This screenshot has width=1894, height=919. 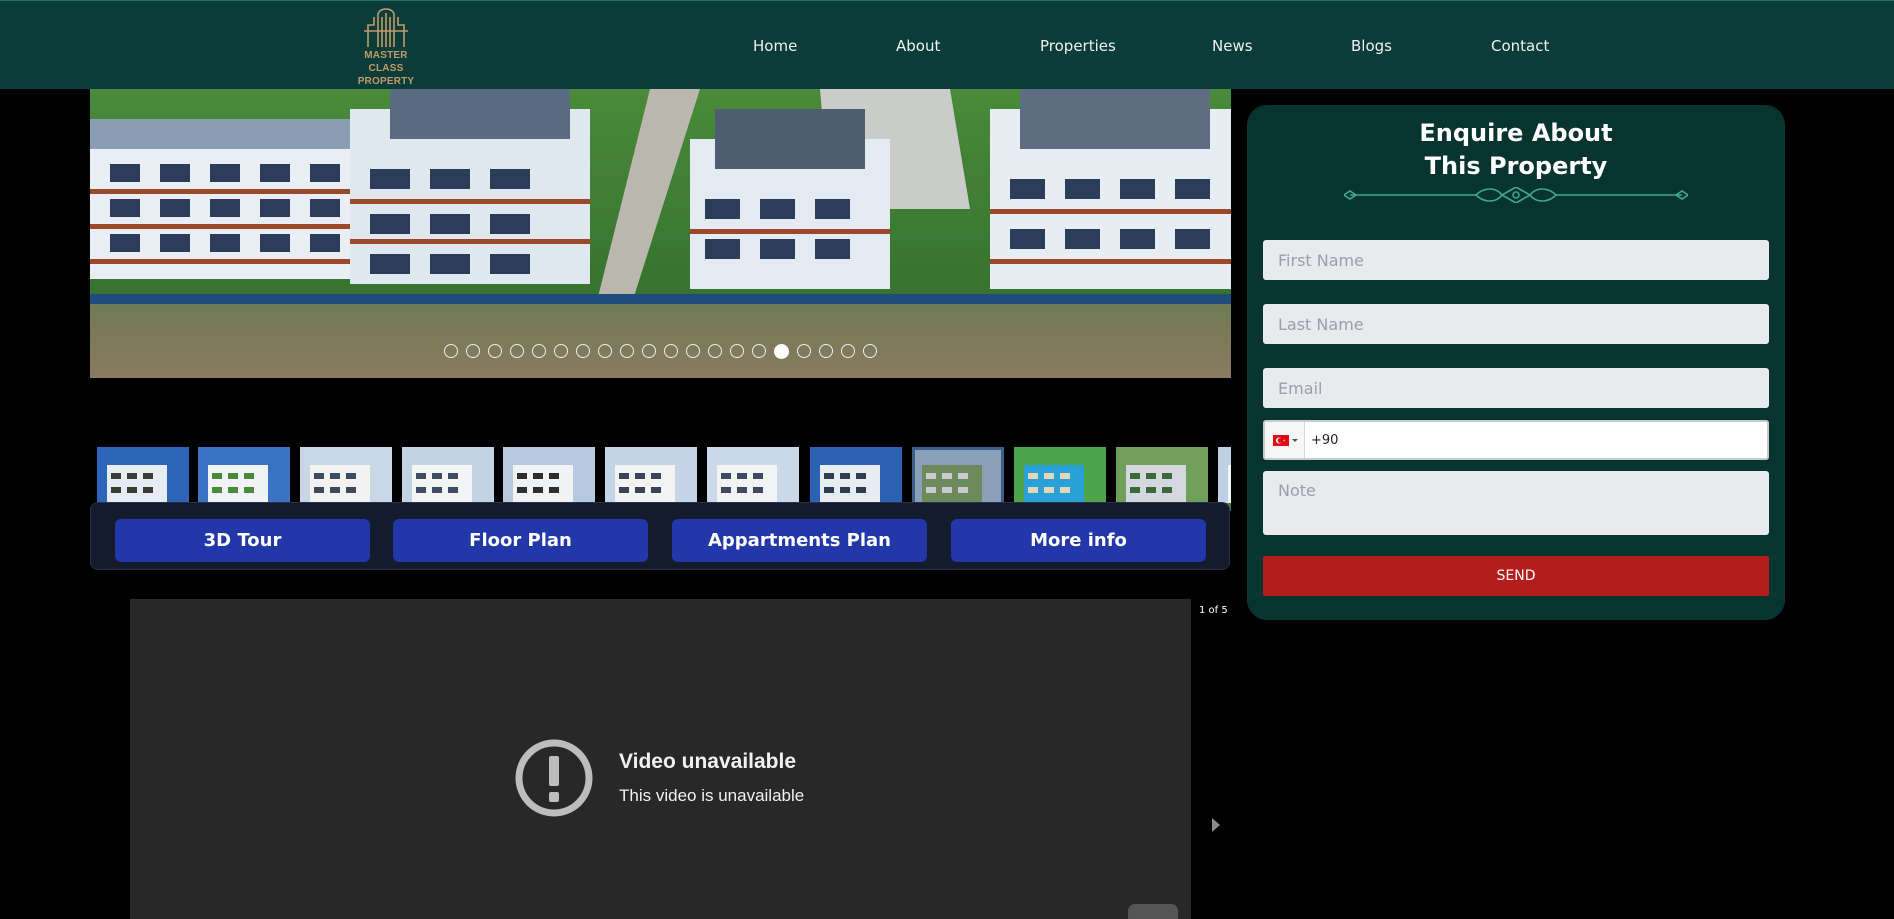 I want to click on phone-field, so click(x=1516, y=440).